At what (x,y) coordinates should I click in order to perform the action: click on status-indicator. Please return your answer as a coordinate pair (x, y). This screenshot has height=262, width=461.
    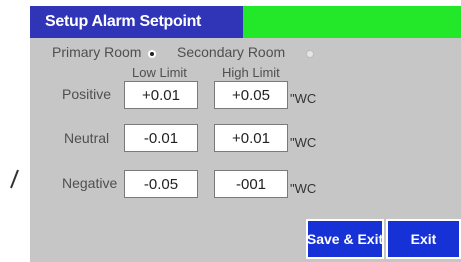
    Looking at the image, I should click on (352, 22).